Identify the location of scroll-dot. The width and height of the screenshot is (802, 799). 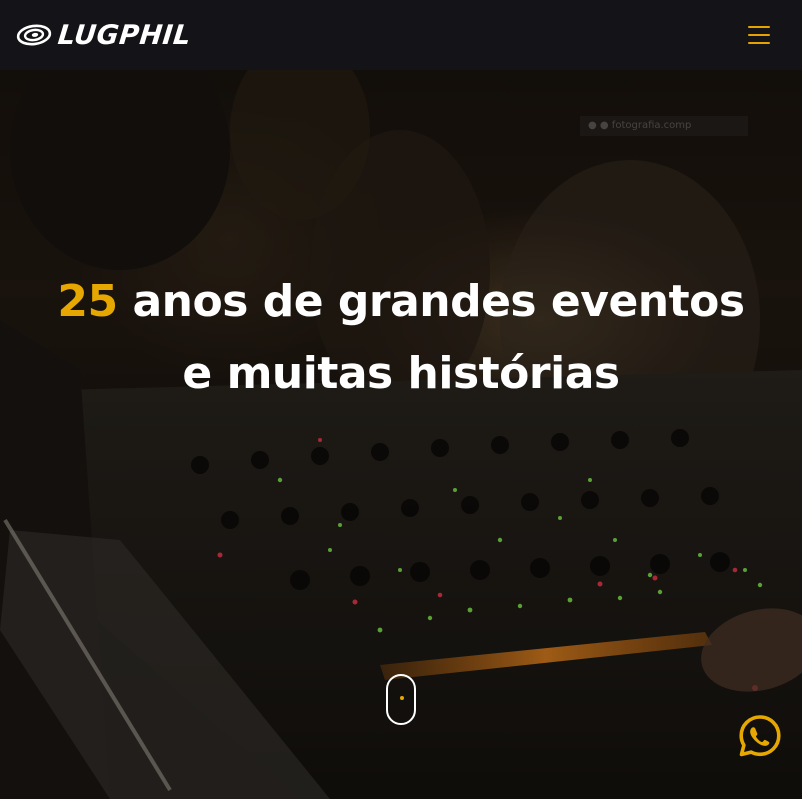
(401, 698).